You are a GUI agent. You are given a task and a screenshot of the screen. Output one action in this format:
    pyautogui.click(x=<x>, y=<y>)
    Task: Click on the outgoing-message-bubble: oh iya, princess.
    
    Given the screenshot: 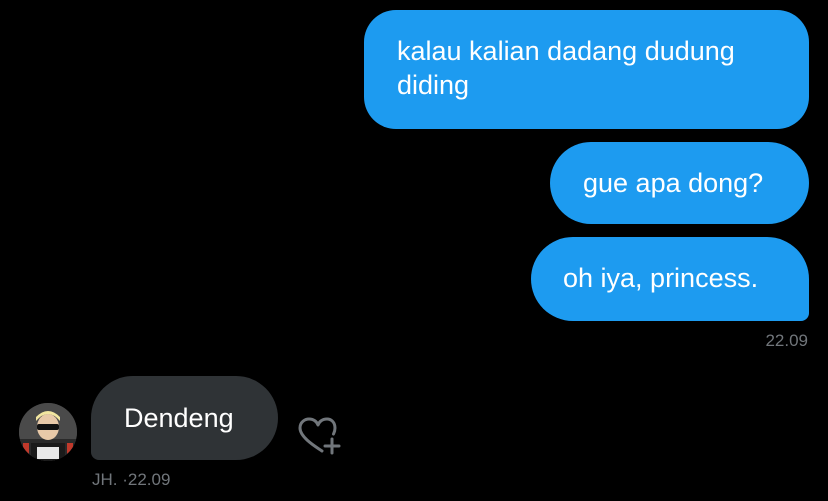 What is the action you would take?
    pyautogui.click(x=670, y=279)
    